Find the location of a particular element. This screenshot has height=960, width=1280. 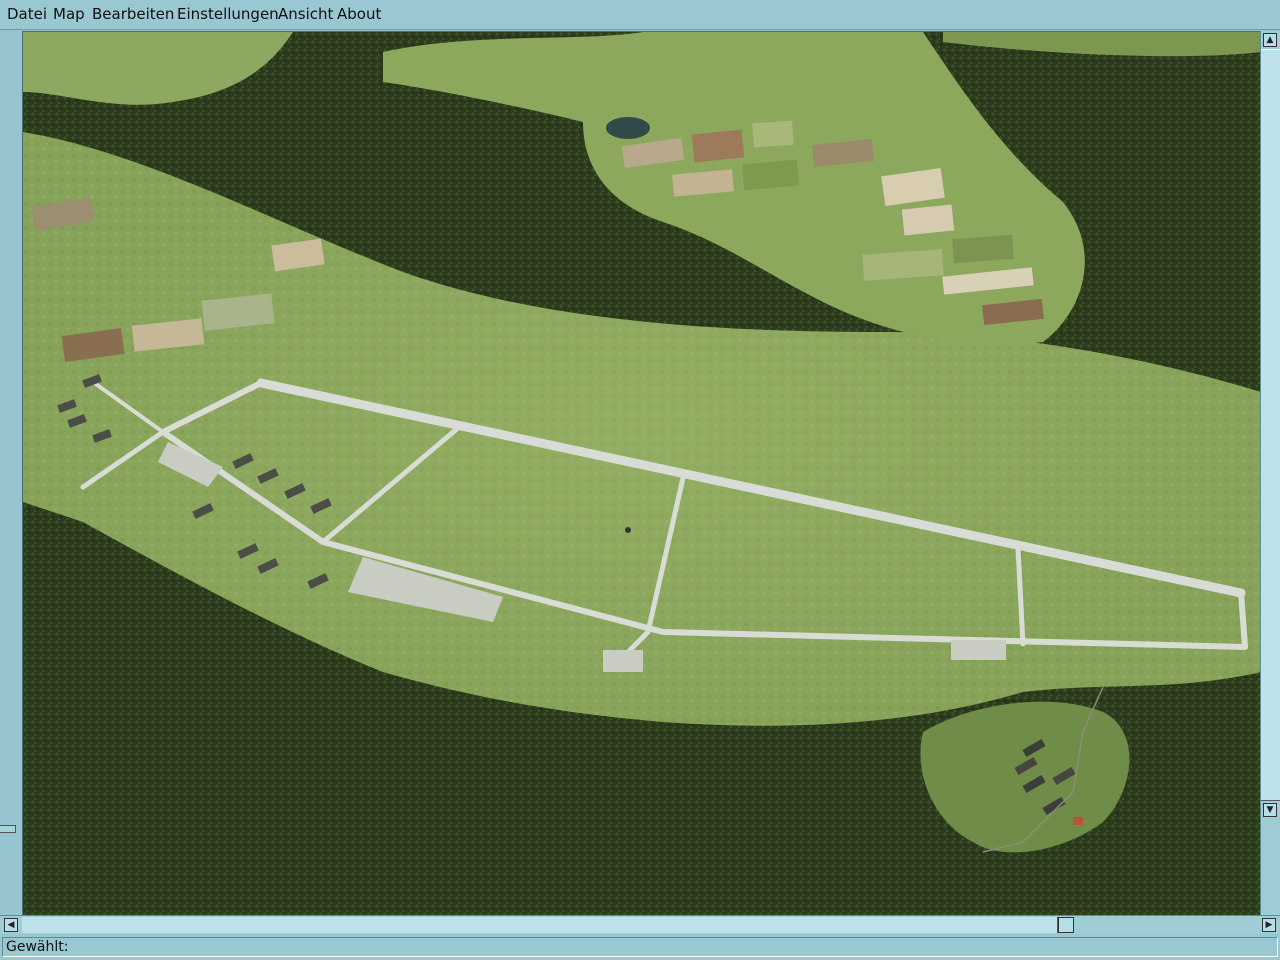

status-bar: Gewählt: is located at coordinates (640, 947).